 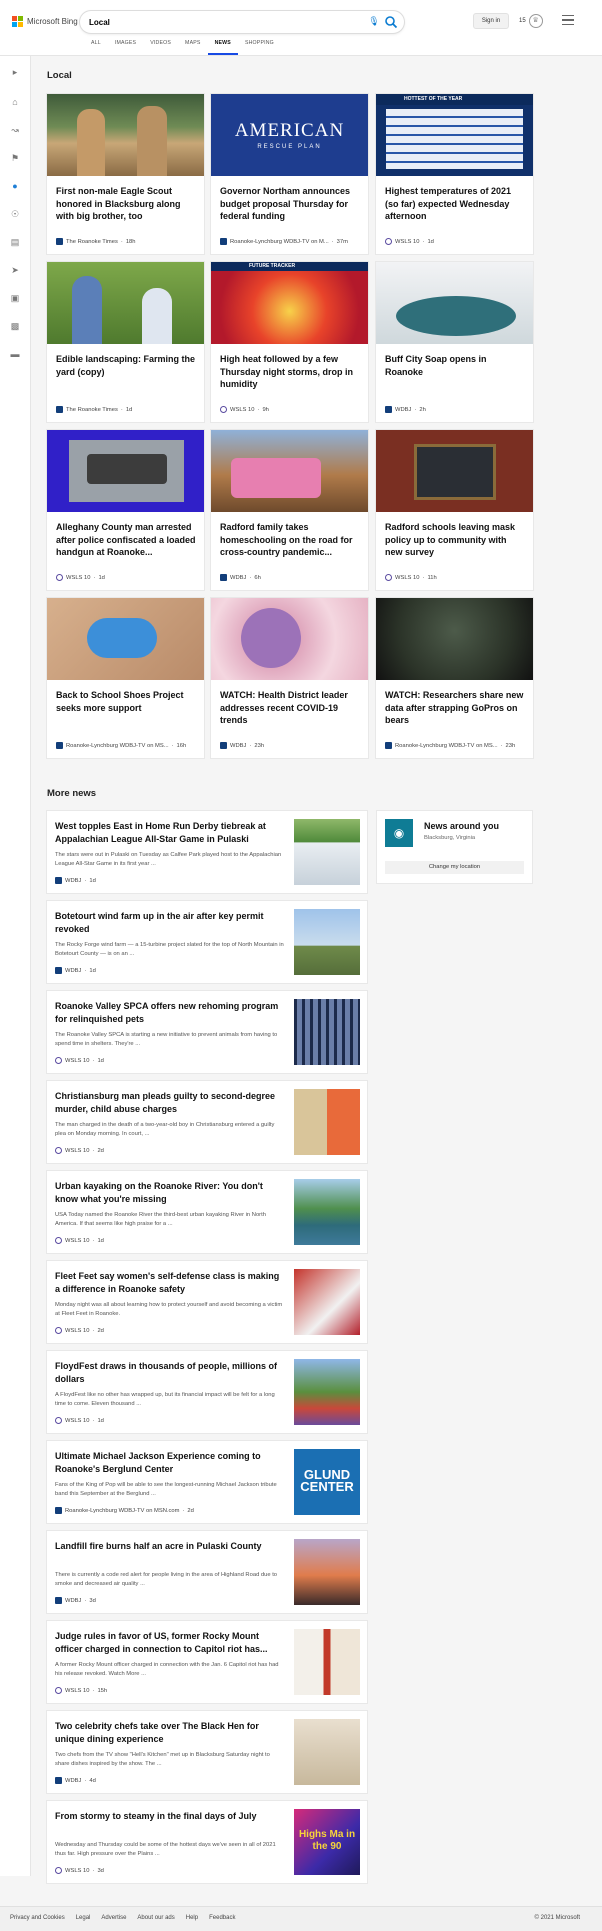 I want to click on tab-videos: VIDEOS, so click(x=160, y=47).